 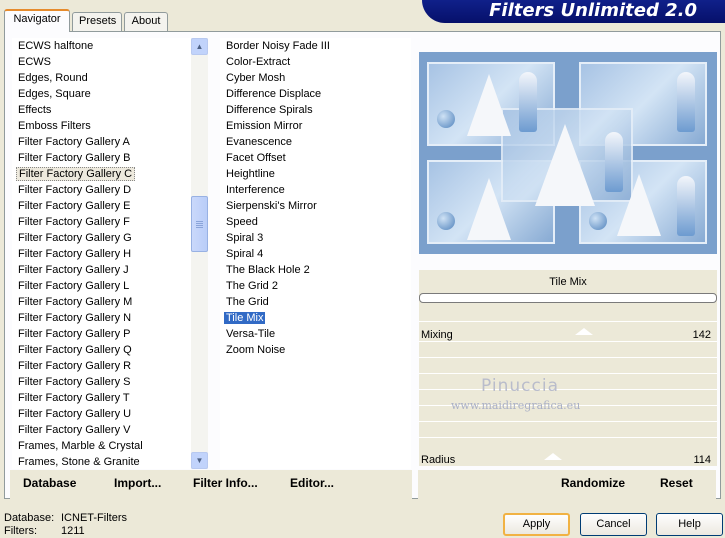 What do you see at coordinates (676, 483) in the screenshot?
I see `reset-button: Reset` at bounding box center [676, 483].